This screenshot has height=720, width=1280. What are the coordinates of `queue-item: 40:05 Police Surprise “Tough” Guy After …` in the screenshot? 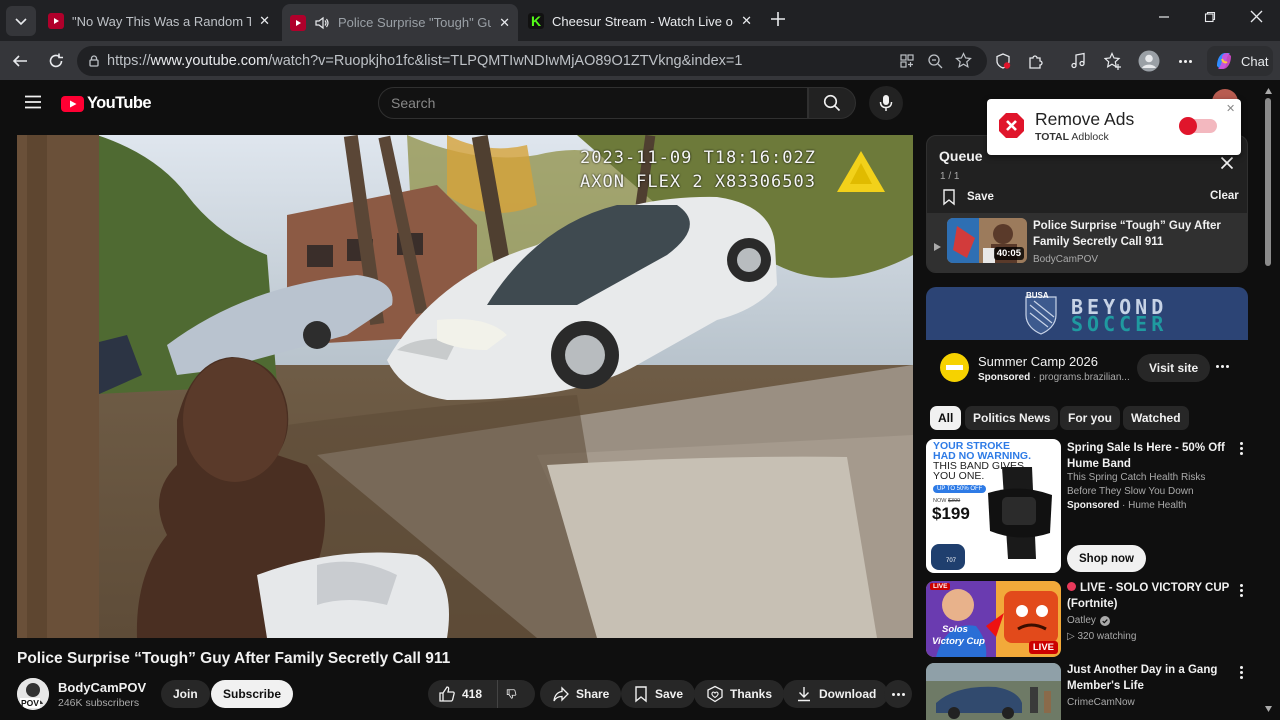 It's located at (1087, 242).